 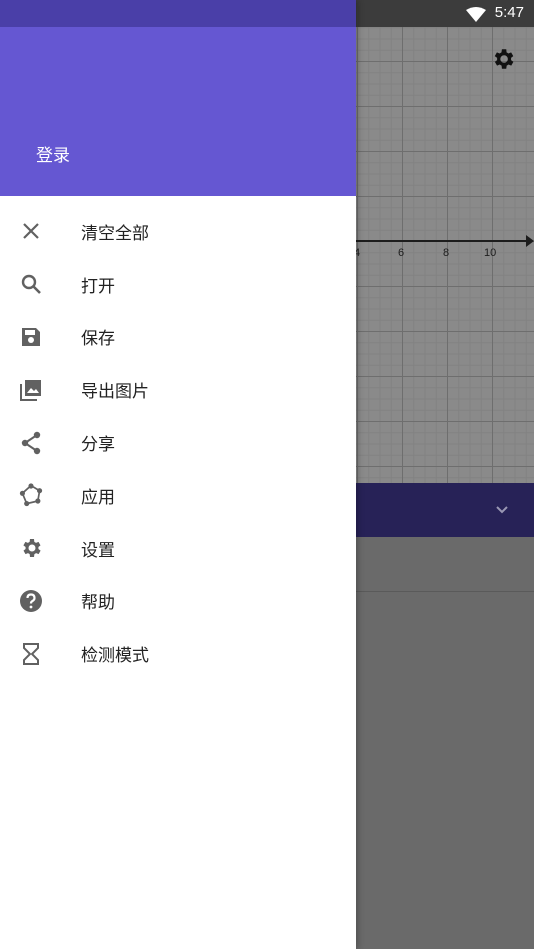 What do you see at coordinates (31, 495) in the screenshot?
I see `apps-icon` at bounding box center [31, 495].